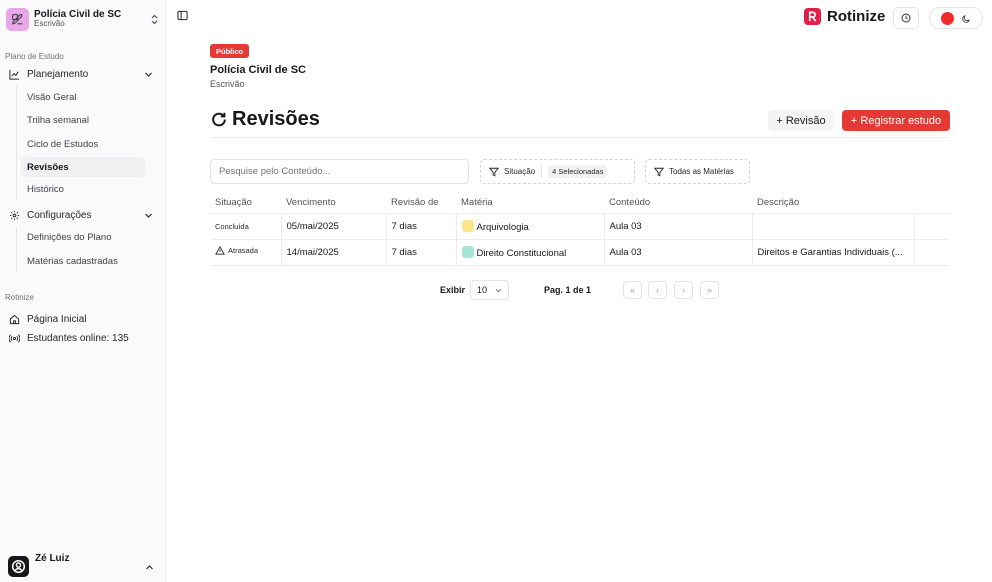  I want to click on brand: Rotinize, so click(844, 16).